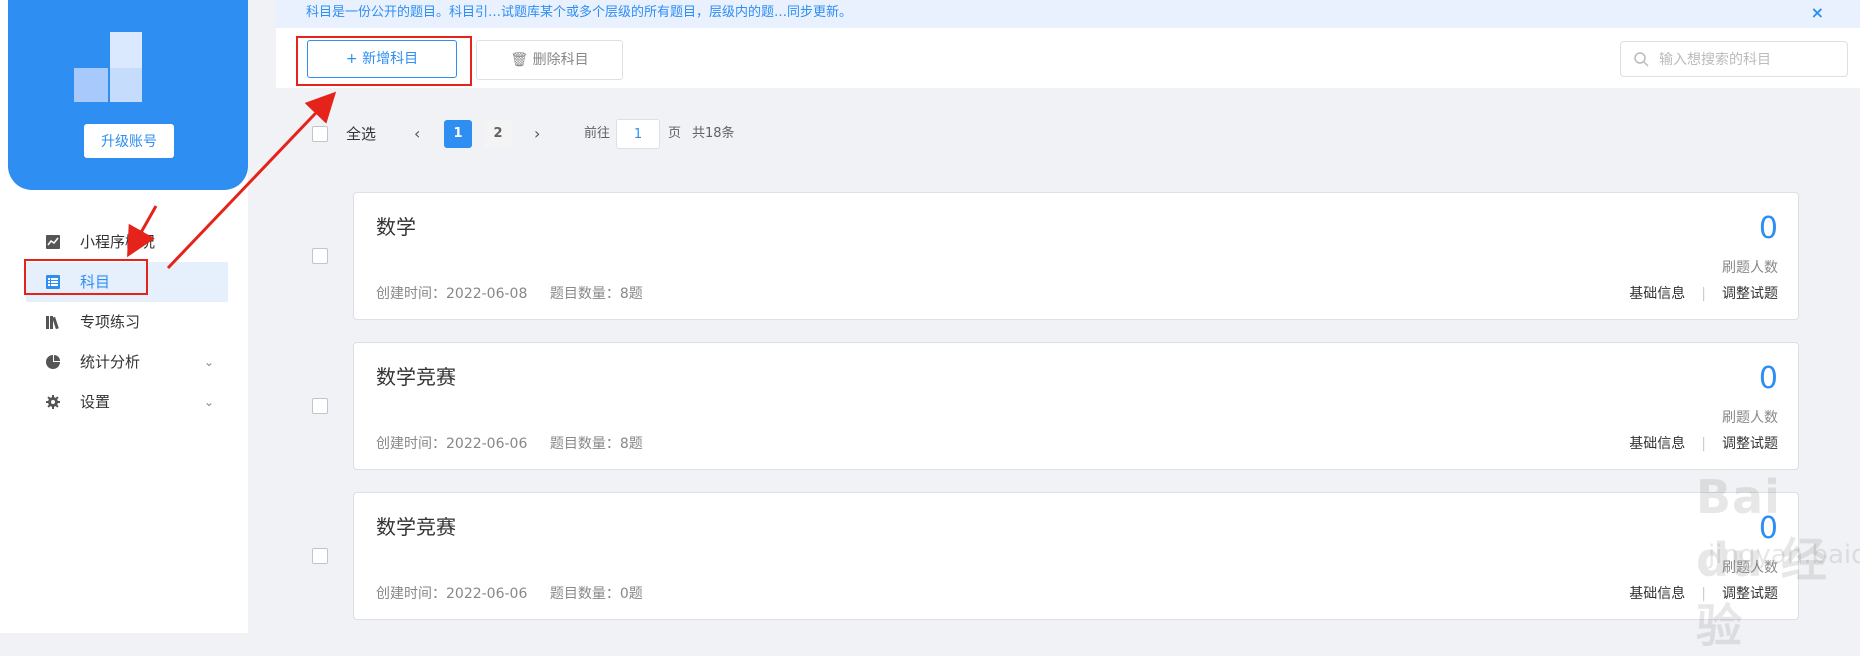 This screenshot has height=656, width=1860. I want to click on sidebar-item-label: 统计分析, so click(110, 362).